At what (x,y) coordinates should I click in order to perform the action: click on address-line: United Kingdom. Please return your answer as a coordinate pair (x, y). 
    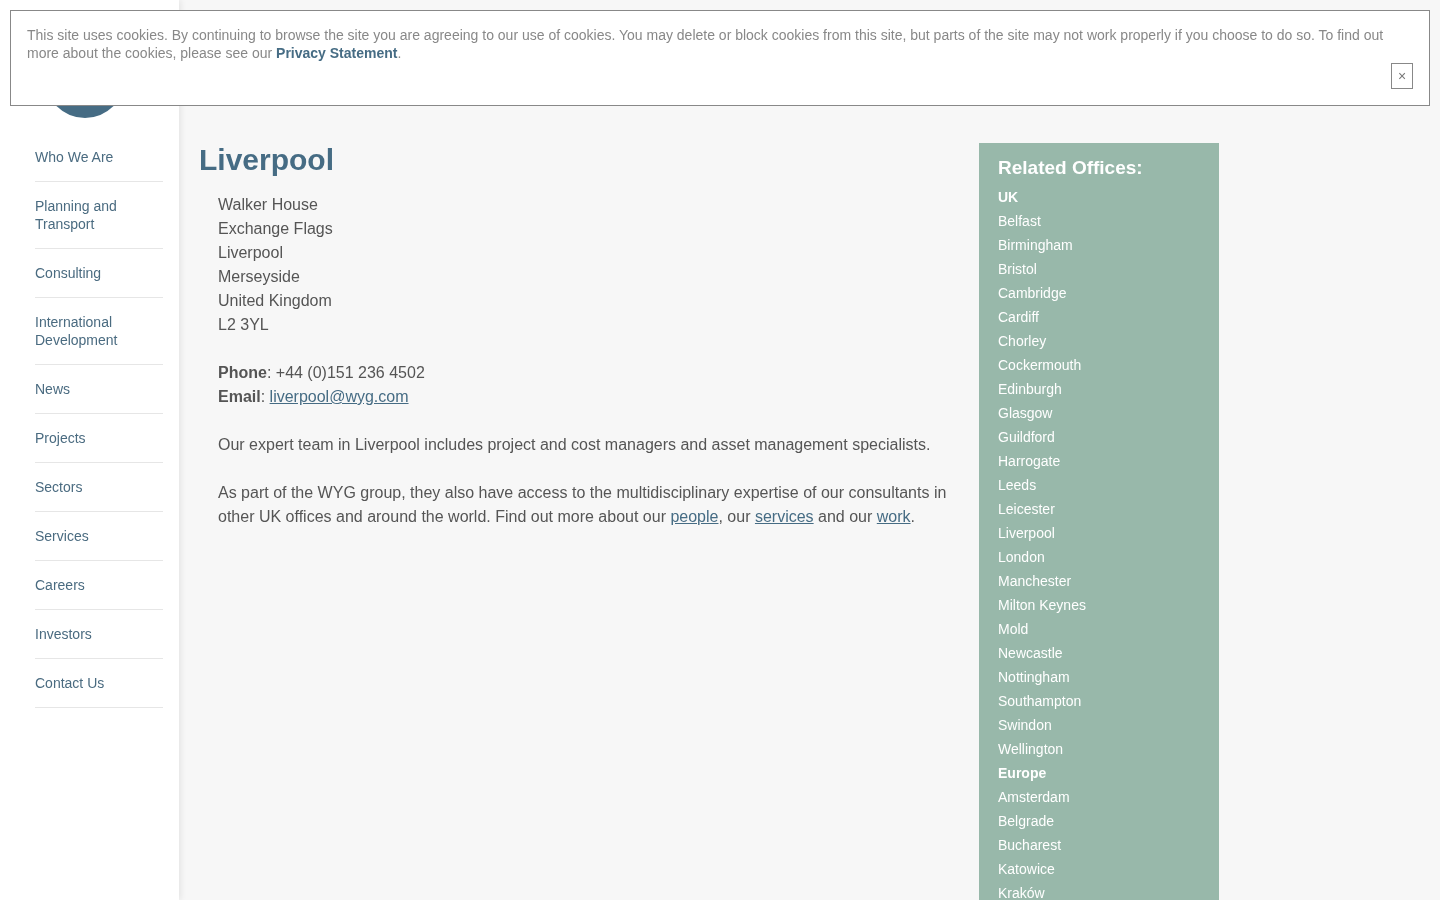
    Looking at the image, I should click on (275, 301).